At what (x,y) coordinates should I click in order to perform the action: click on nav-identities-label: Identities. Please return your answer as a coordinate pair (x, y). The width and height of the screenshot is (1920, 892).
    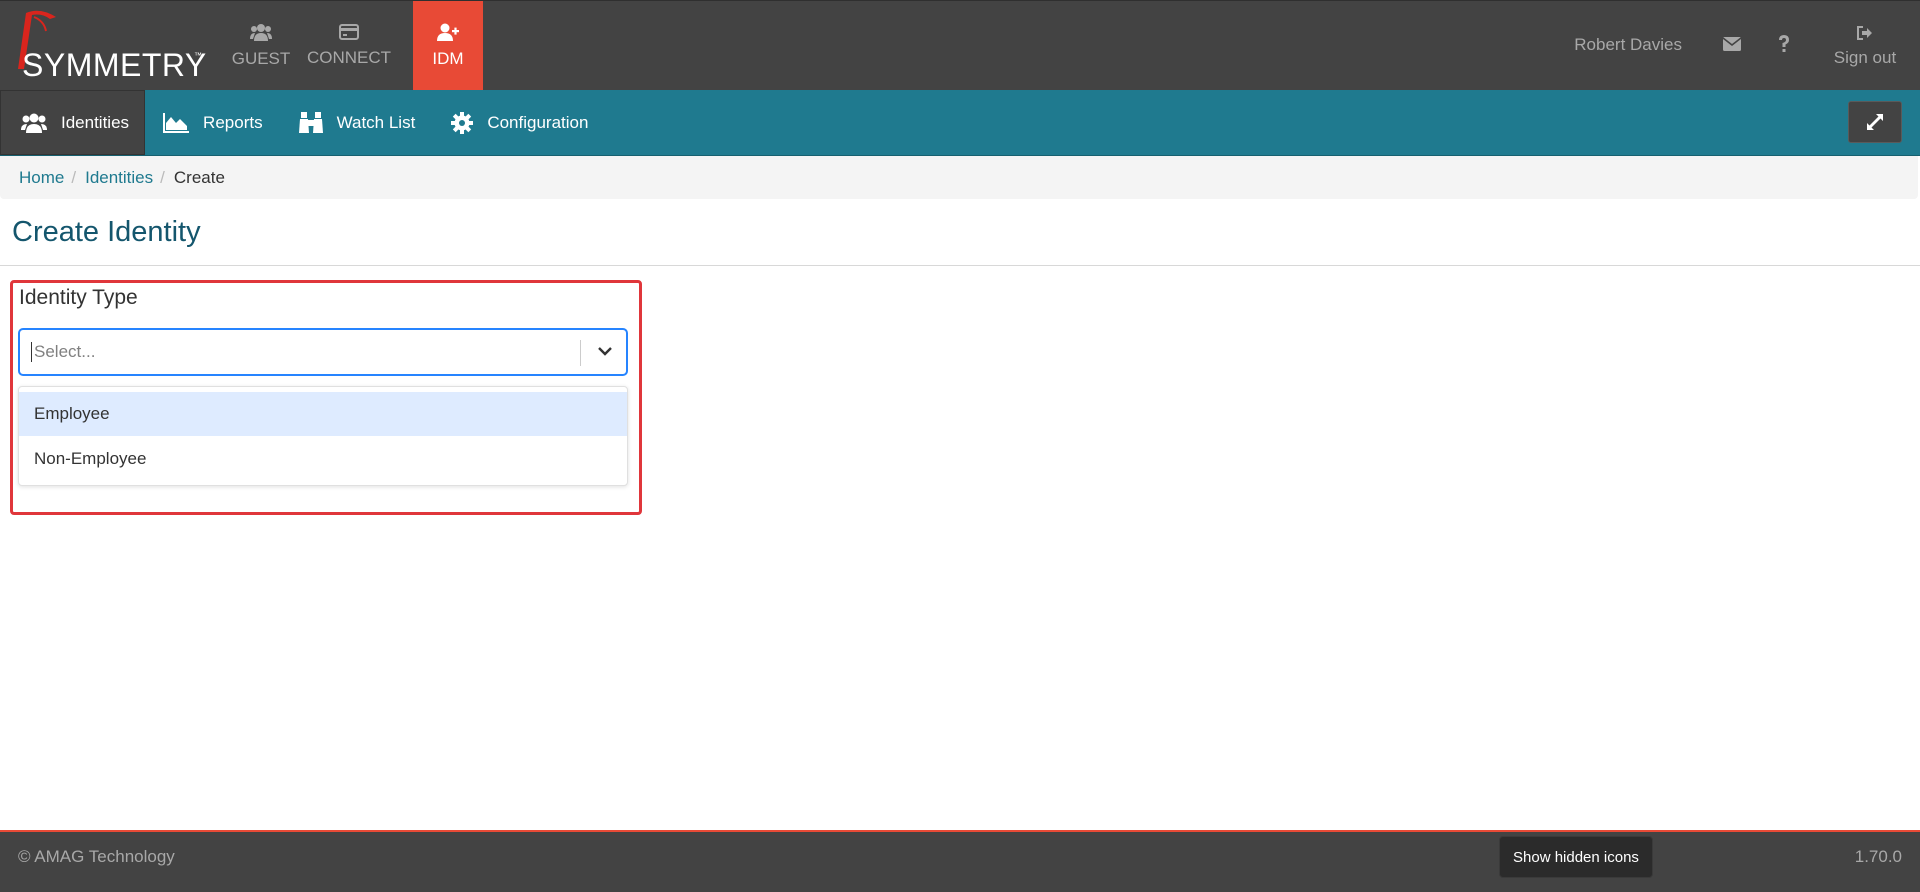
    Looking at the image, I should click on (95, 122).